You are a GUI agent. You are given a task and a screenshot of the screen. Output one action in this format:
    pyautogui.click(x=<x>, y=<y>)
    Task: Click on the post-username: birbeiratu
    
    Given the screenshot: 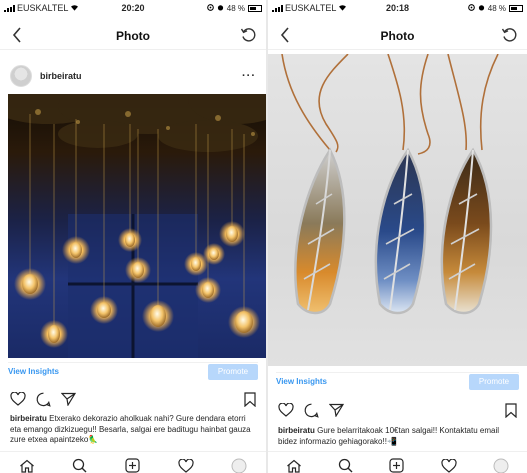 What is the action you would take?
    pyautogui.click(x=61, y=76)
    